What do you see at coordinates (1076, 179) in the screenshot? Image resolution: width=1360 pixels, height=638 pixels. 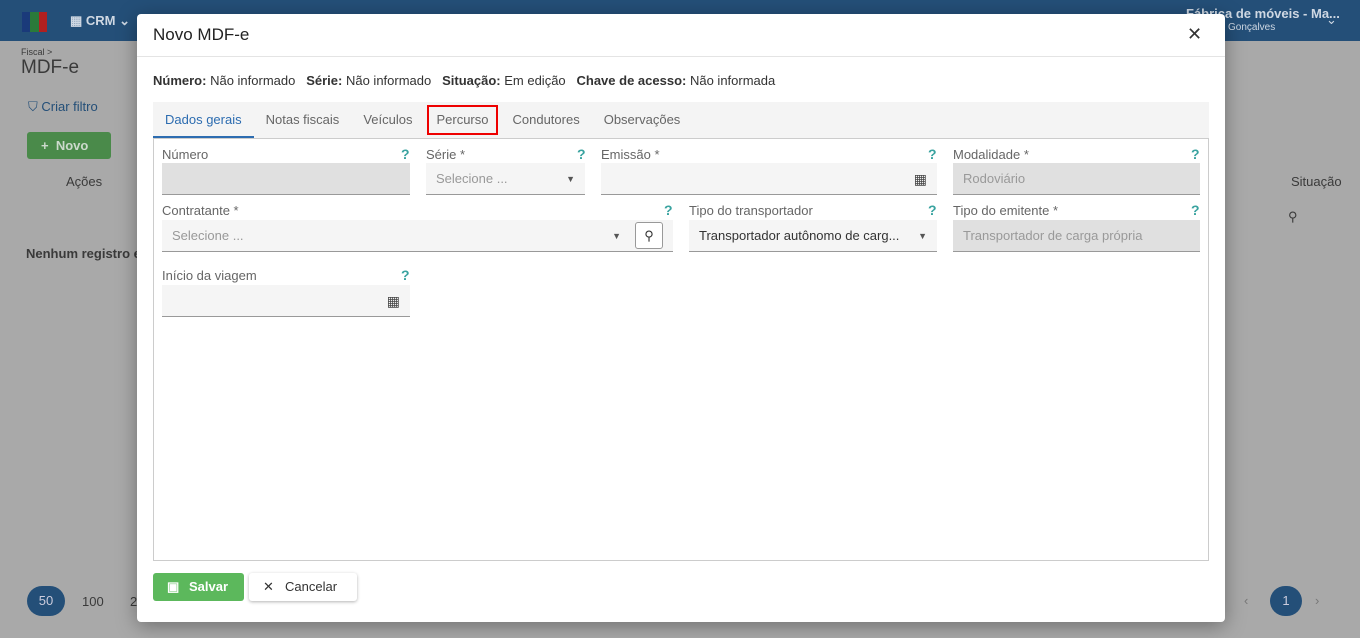 I see `modalidade-input: Rodoviário` at bounding box center [1076, 179].